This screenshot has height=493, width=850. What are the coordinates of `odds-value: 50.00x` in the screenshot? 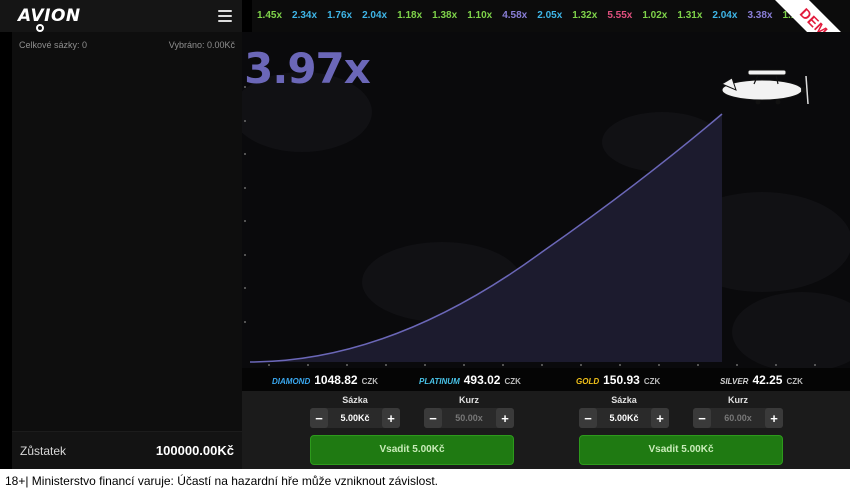 It's located at (469, 418).